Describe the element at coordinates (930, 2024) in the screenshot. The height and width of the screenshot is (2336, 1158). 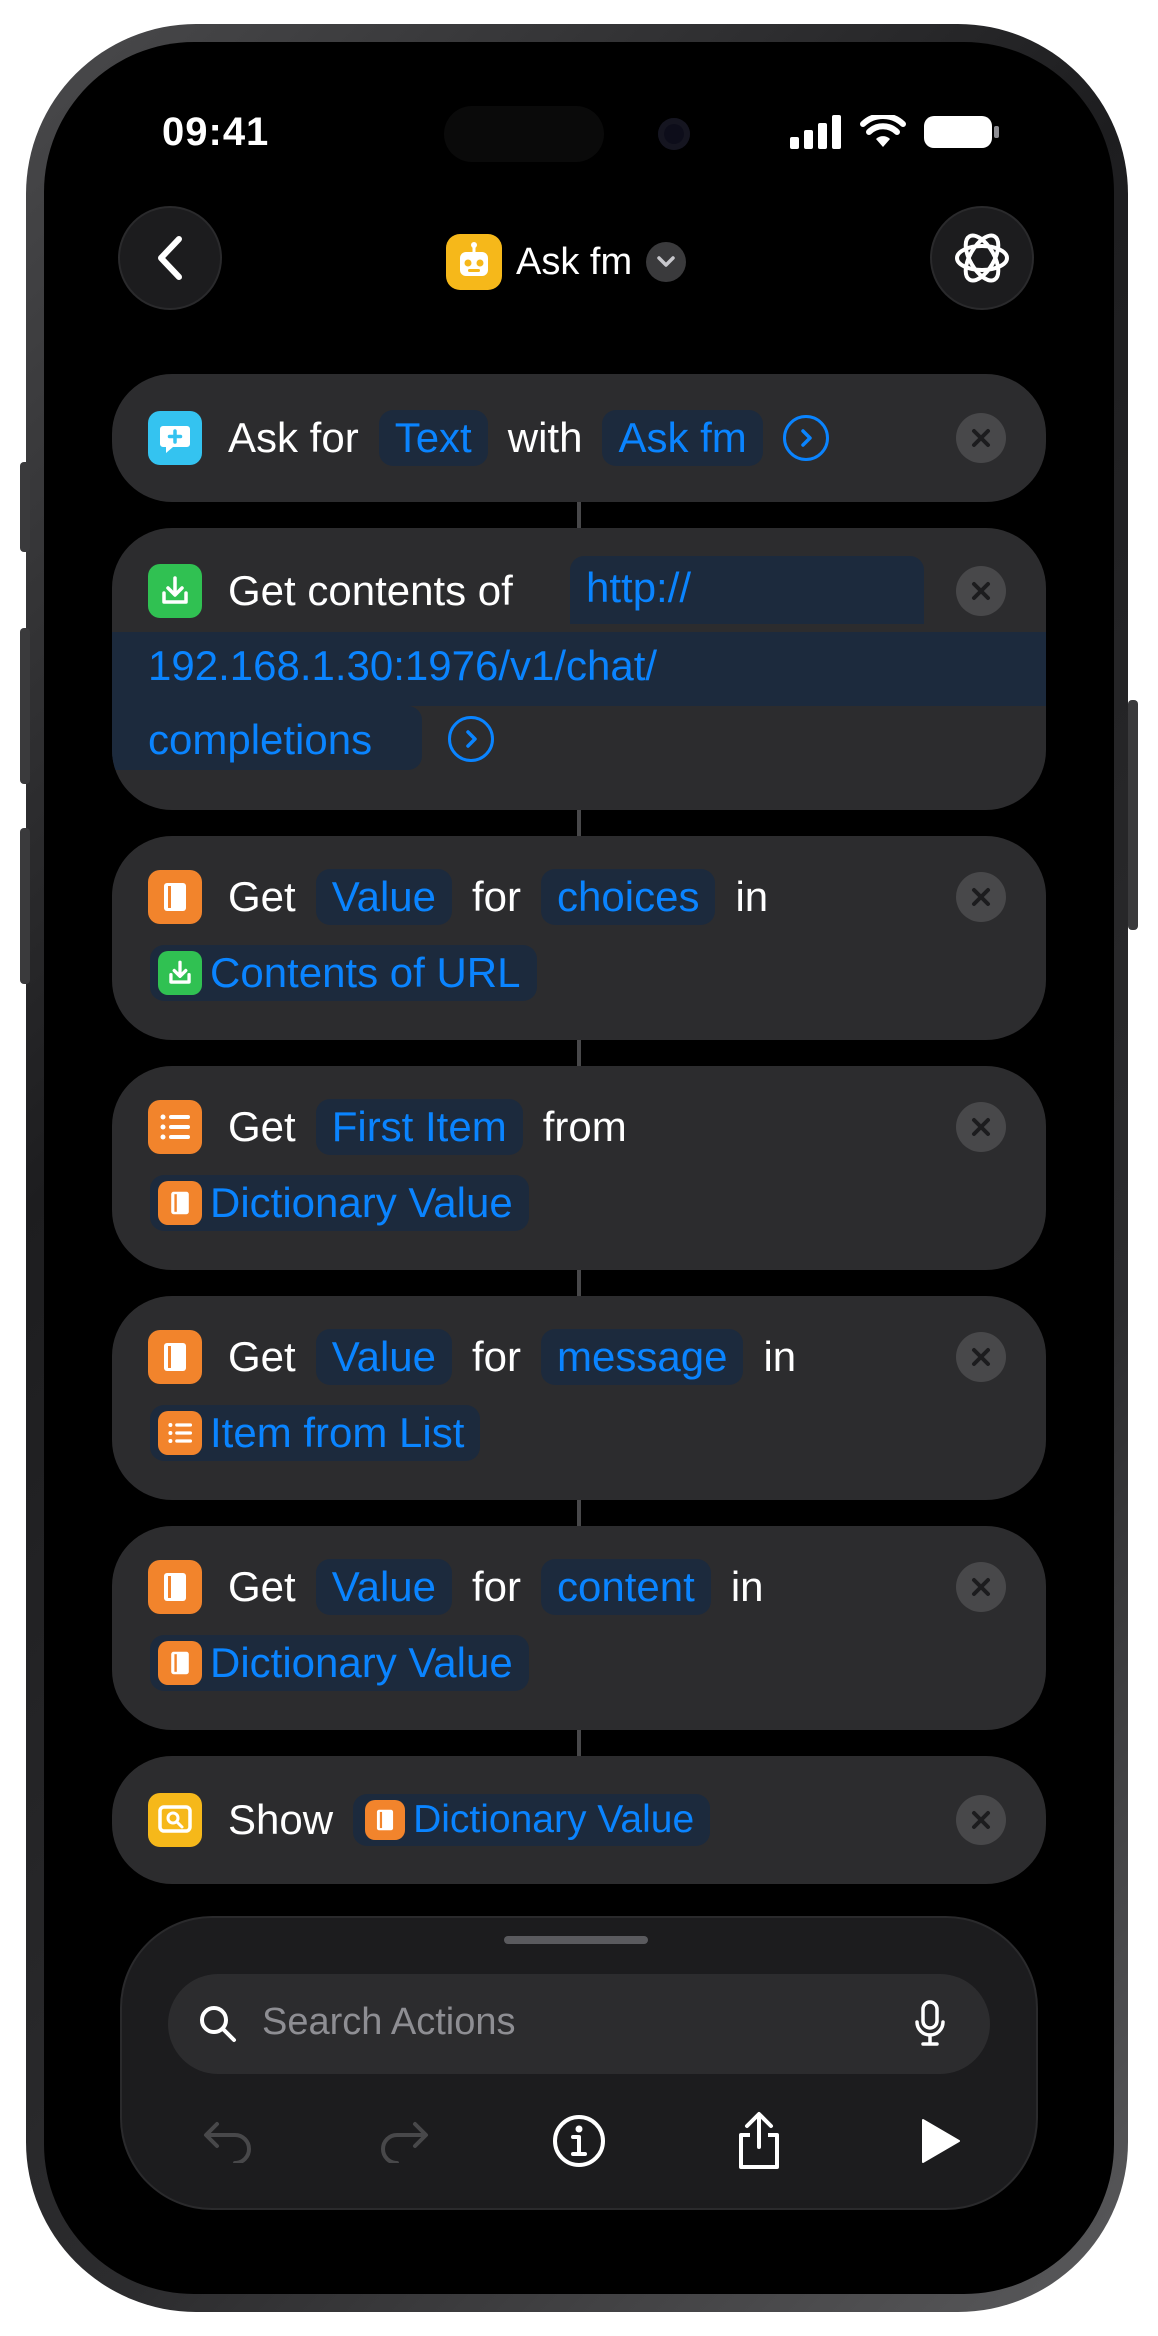
I see `microphone-icon` at that location.